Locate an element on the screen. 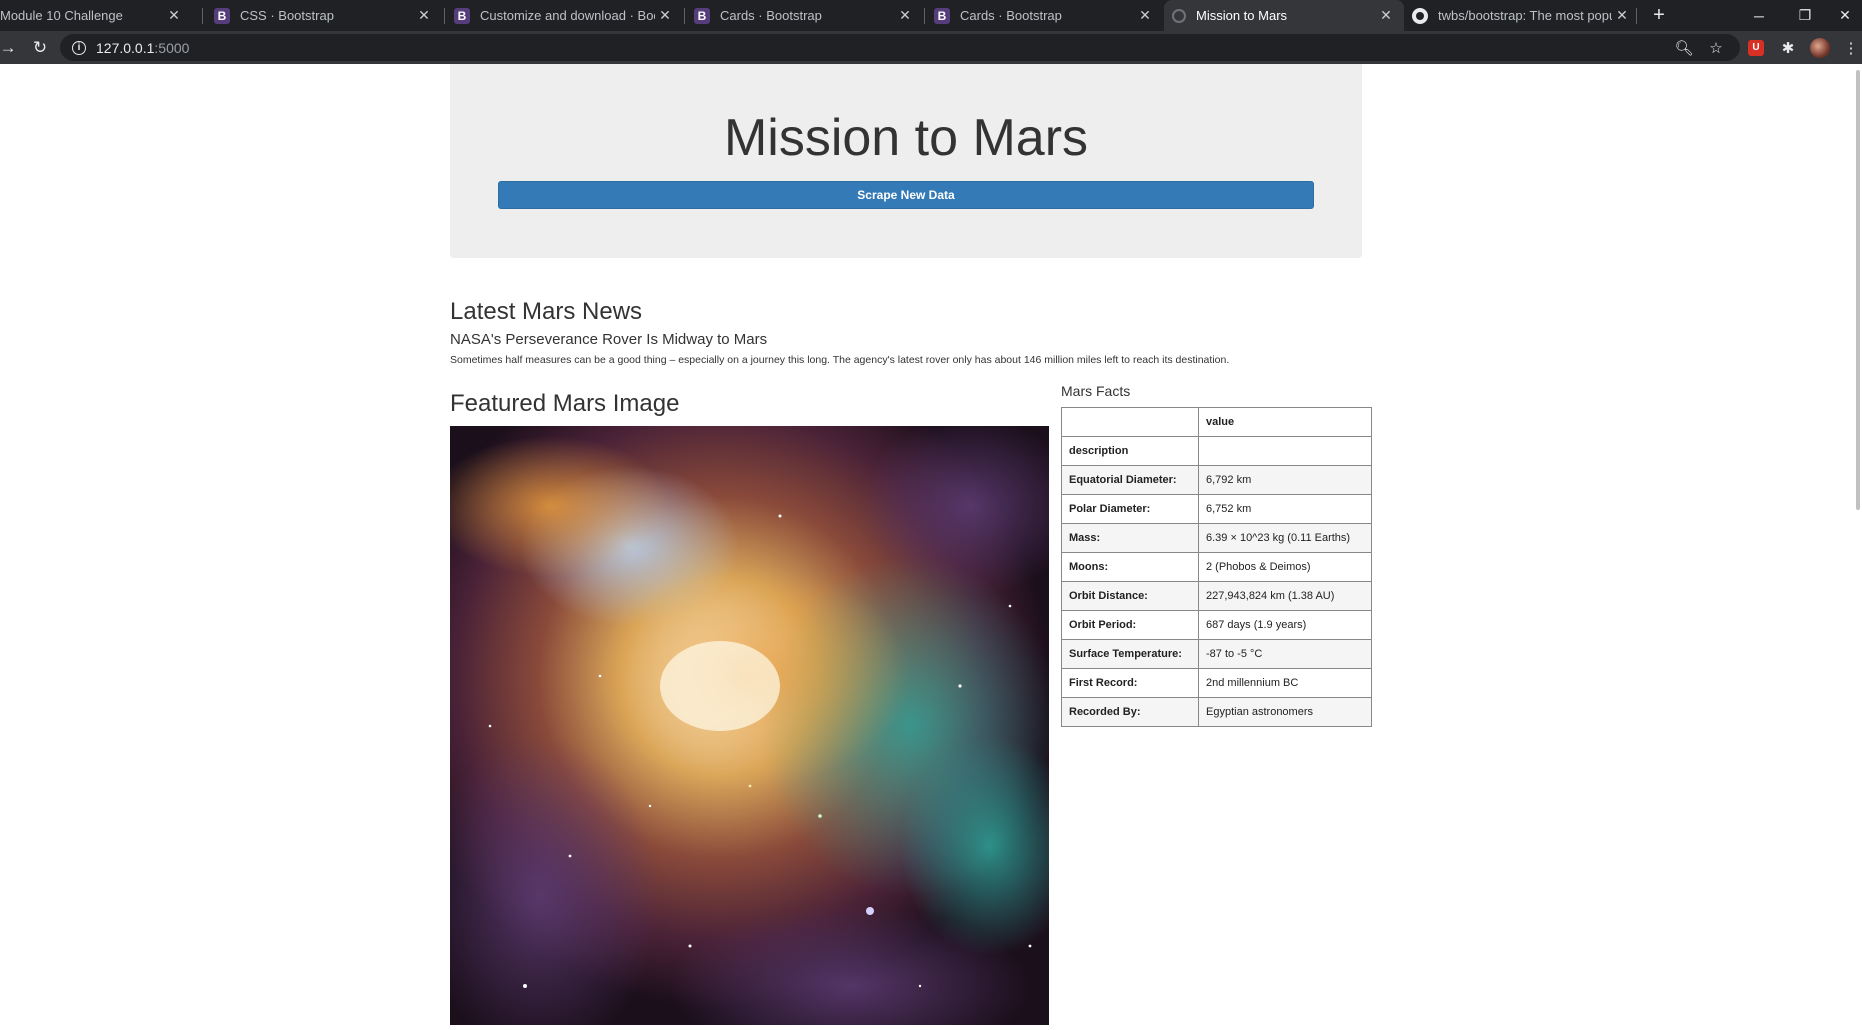 This screenshot has height=1030, width=1862. tab-title: twbs/bootstrap: The most popul is located at coordinates (1525, 15).